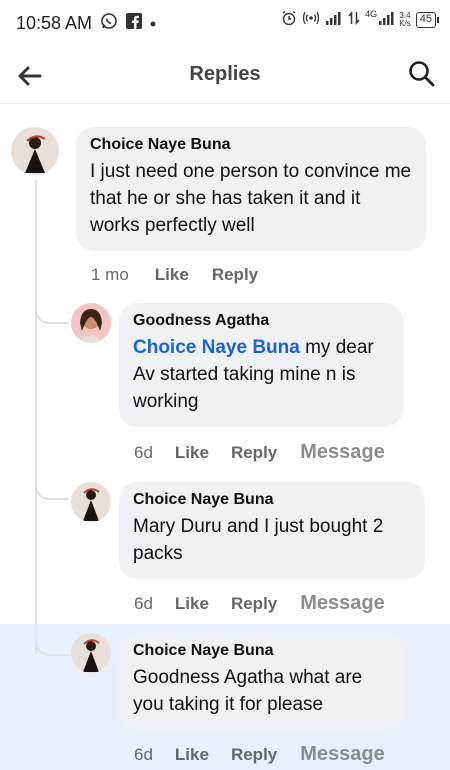 This screenshot has height=770, width=450. What do you see at coordinates (371, 13) in the screenshot?
I see `network-type: 4G` at bounding box center [371, 13].